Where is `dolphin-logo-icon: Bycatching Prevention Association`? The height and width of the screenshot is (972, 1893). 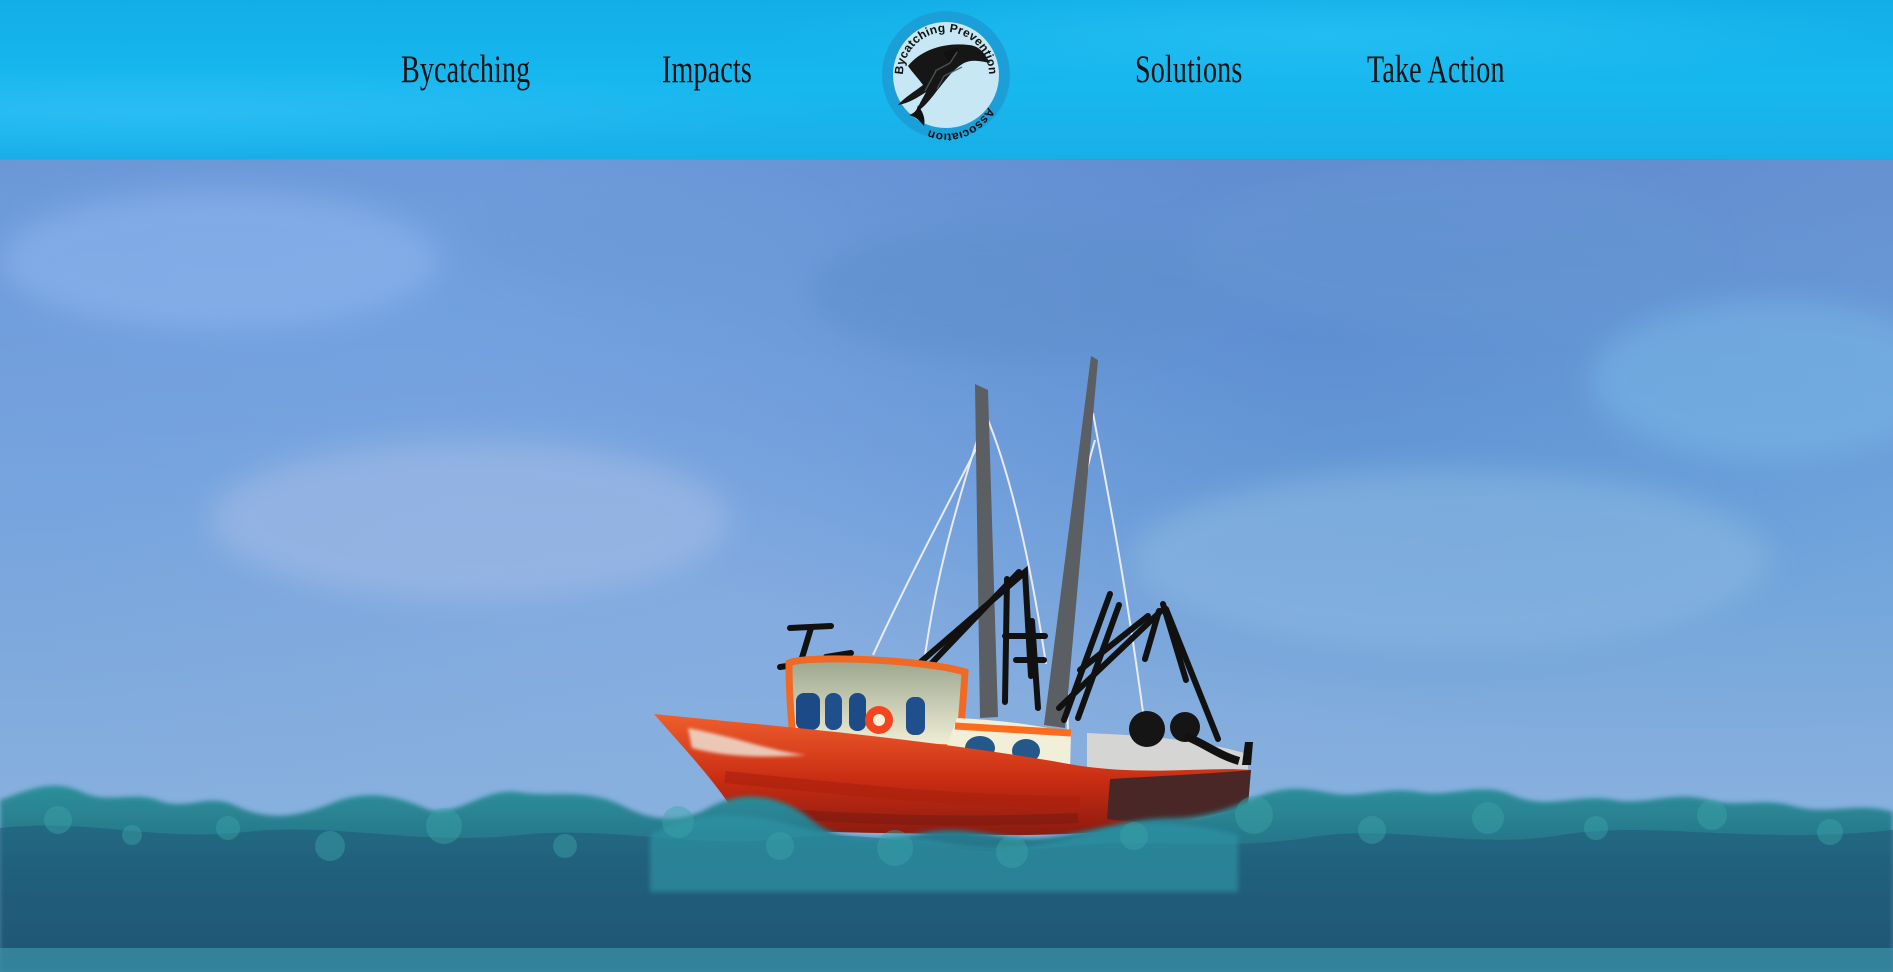
dolphin-logo-icon: Bycatching Prevention Association is located at coordinates (946, 76).